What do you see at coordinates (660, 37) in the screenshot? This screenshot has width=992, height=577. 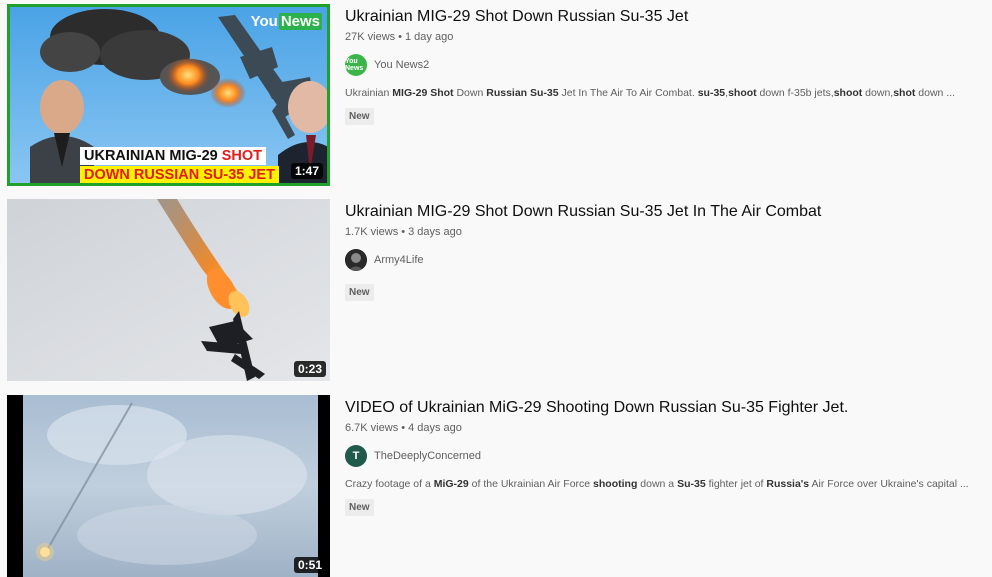 I see `video-meta: 27K views • 1 day ago` at bounding box center [660, 37].